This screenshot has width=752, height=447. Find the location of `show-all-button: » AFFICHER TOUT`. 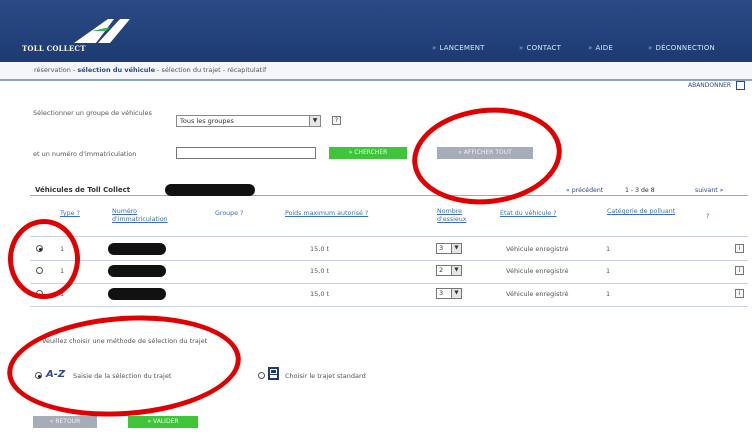

show-all-button: » AFFICHER TOUT is located at coordinates (485, 153).